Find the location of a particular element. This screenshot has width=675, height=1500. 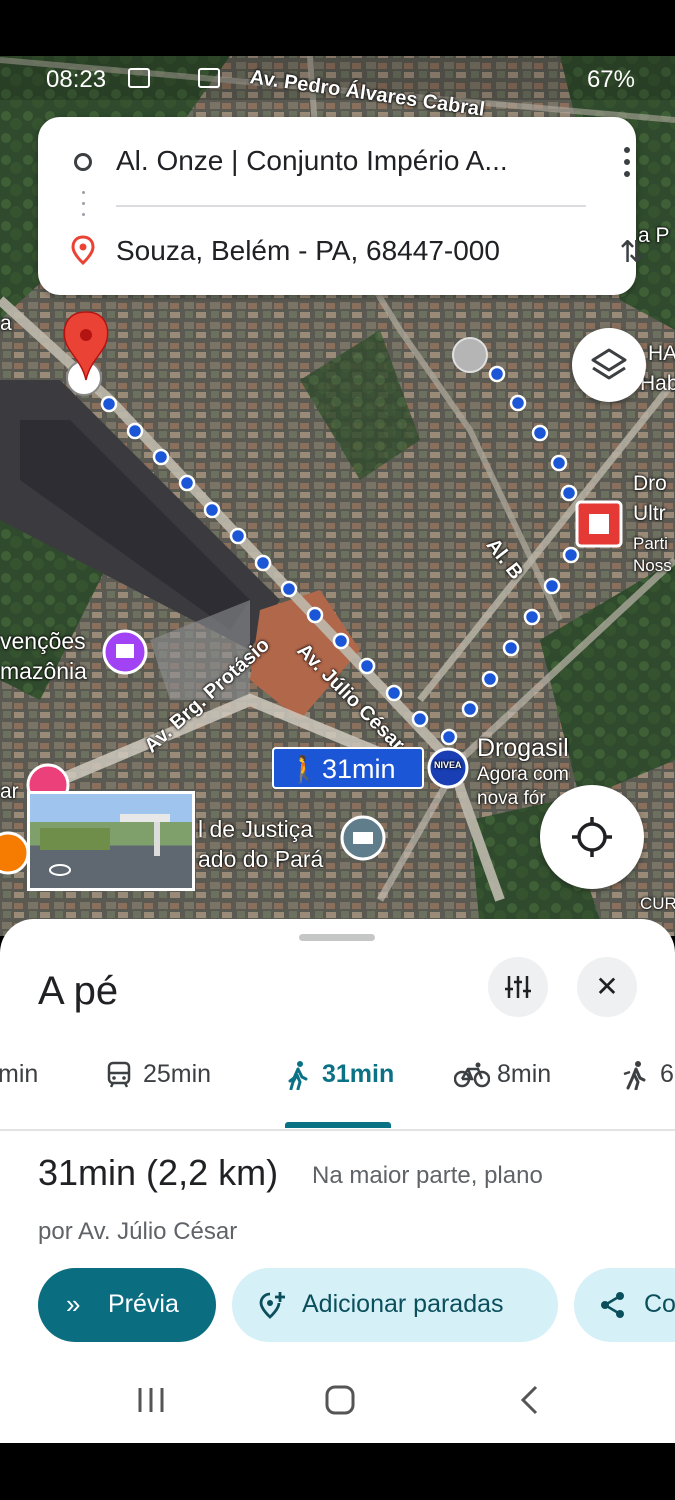

nivea-marker-label: NIVEA is located at coordinates (448, 765).